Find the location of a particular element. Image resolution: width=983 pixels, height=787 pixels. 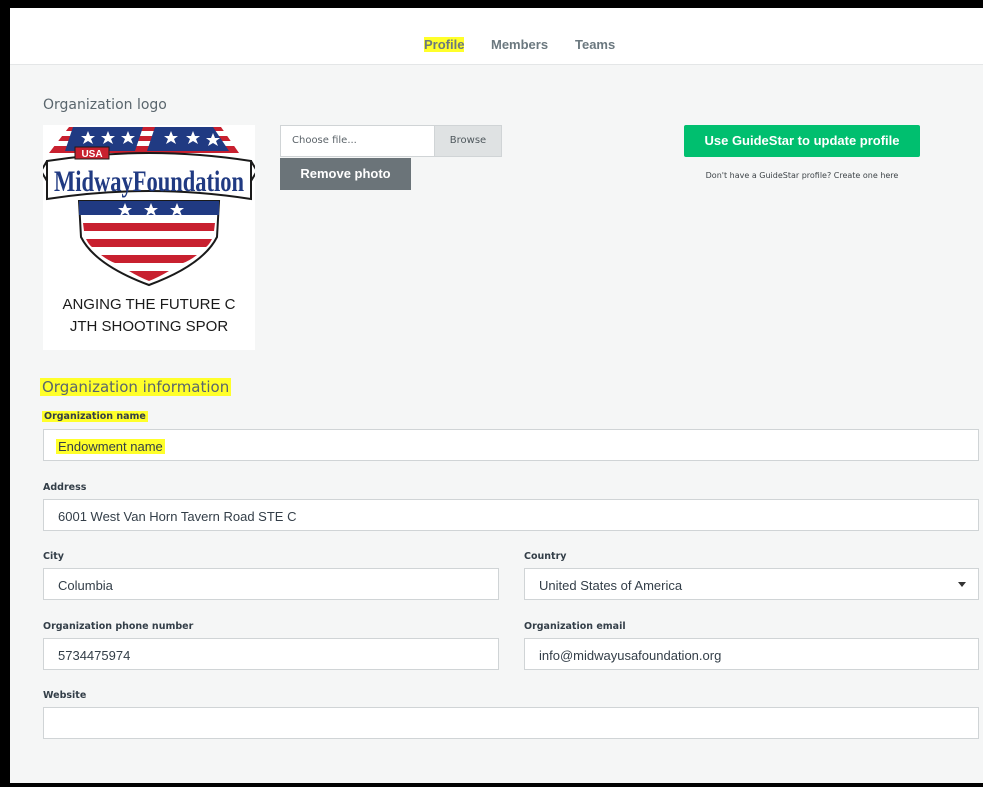

org-name-label: Organization name is located at coordinates (95, 416).